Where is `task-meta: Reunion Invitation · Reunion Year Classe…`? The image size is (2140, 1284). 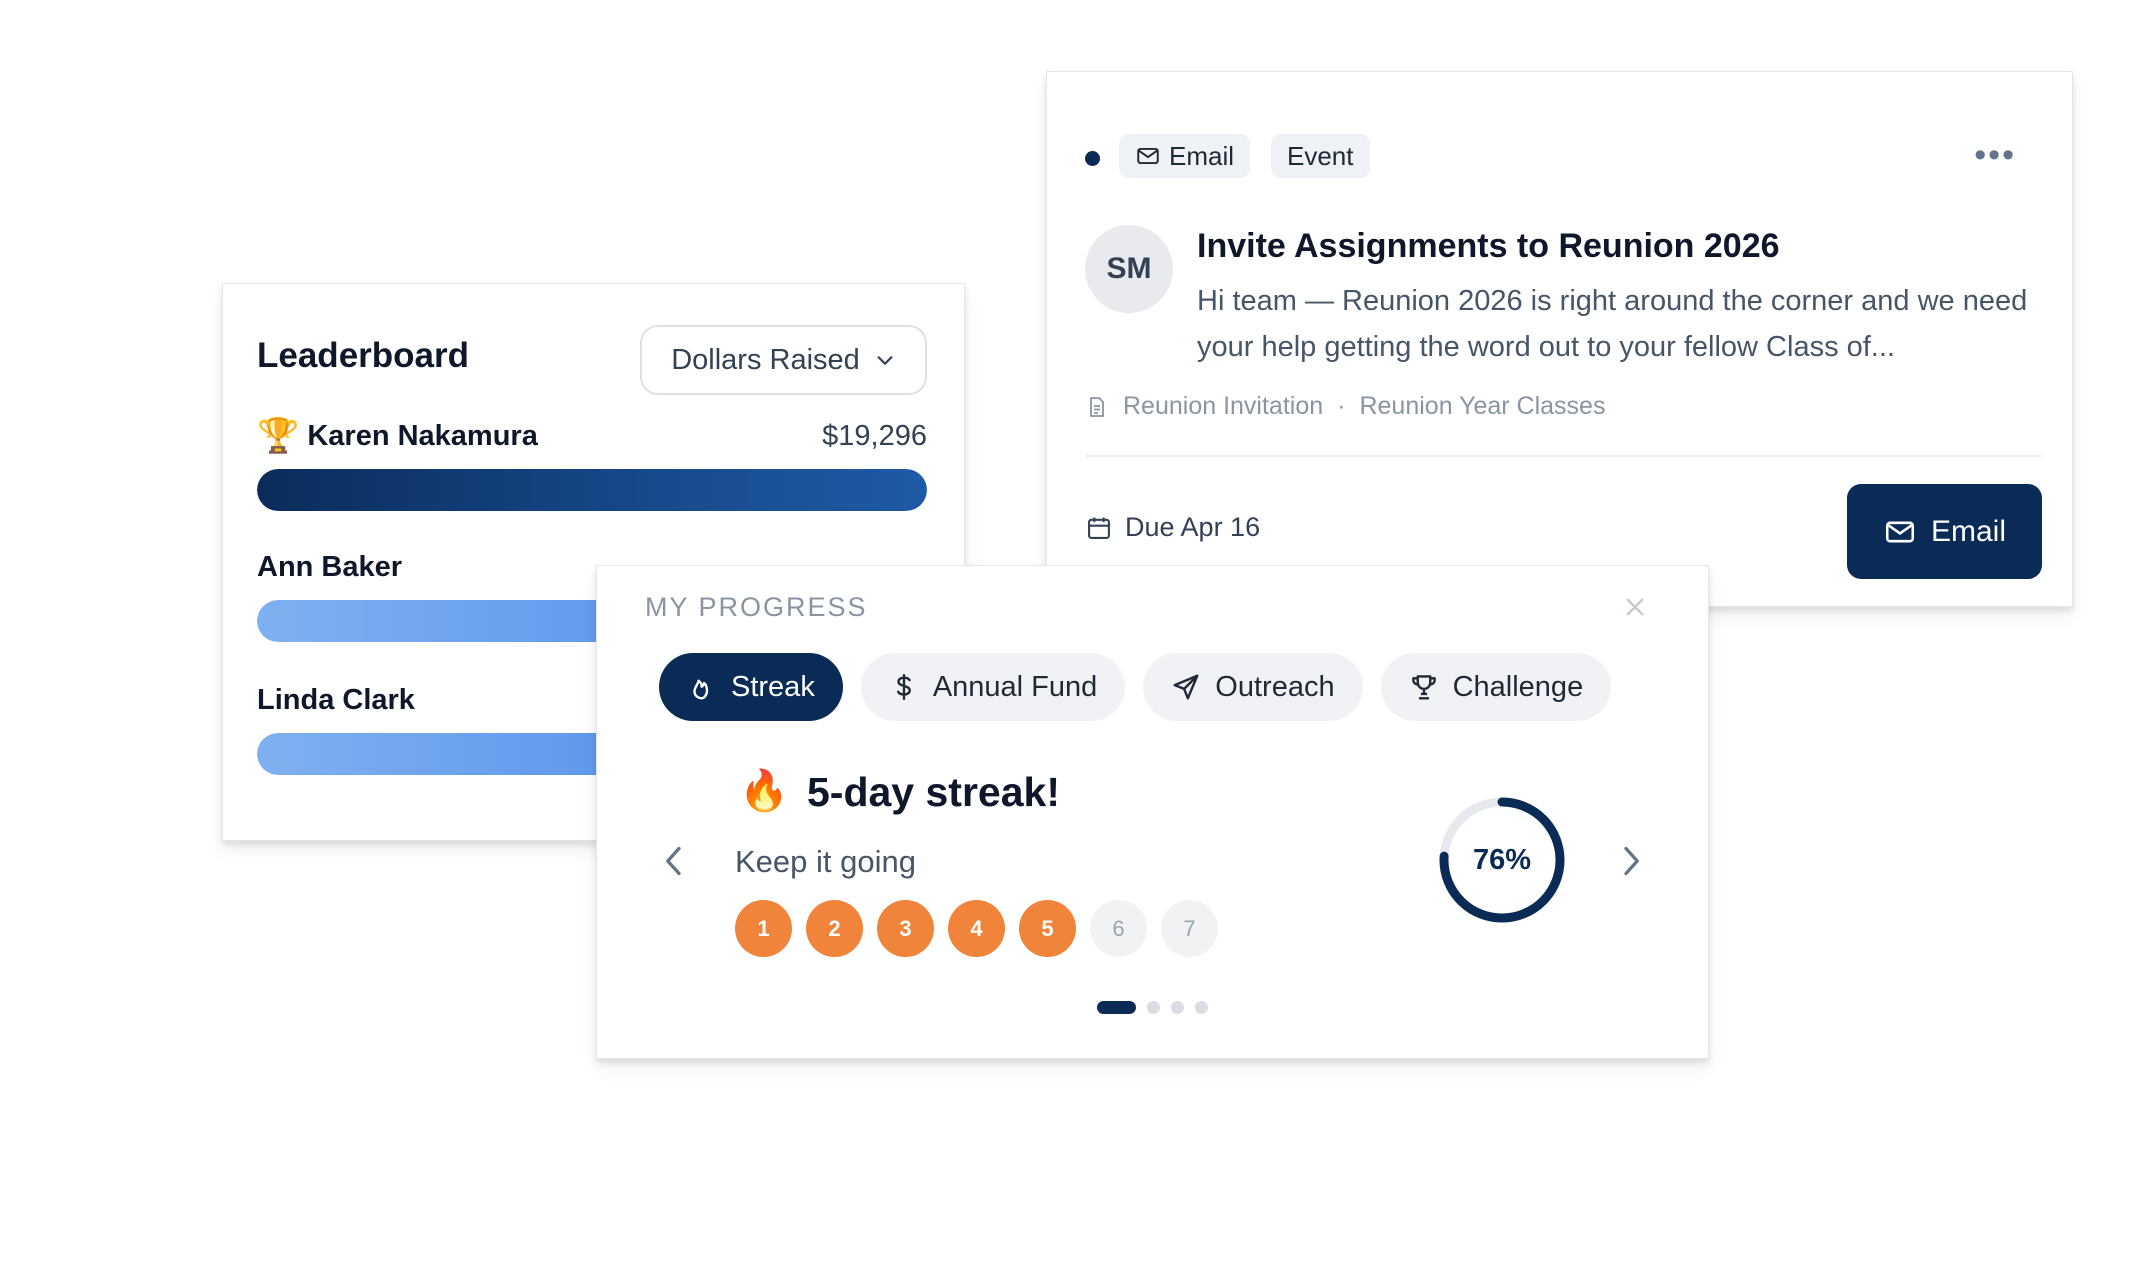
task-meta: Reunion Invitation · Reunion Year Classe… is located at coordinates (1345, 406).